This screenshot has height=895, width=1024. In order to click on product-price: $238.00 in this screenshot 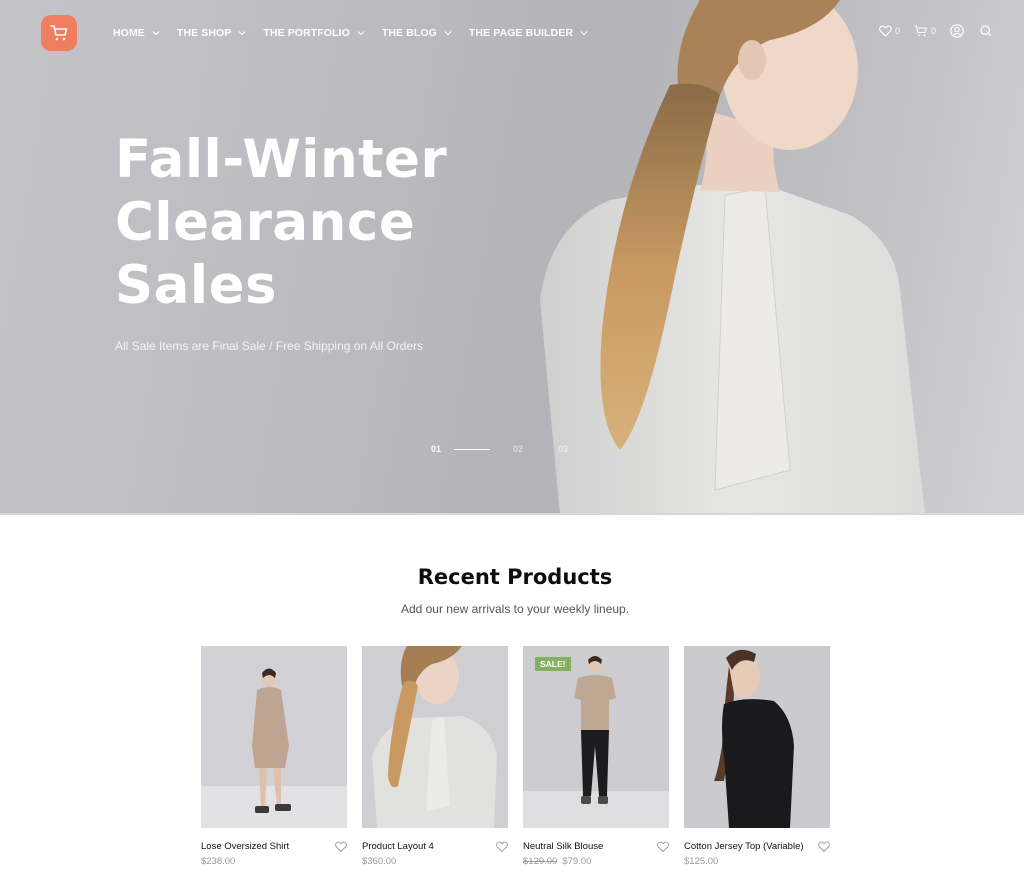, I will do `click(274, 861)`.